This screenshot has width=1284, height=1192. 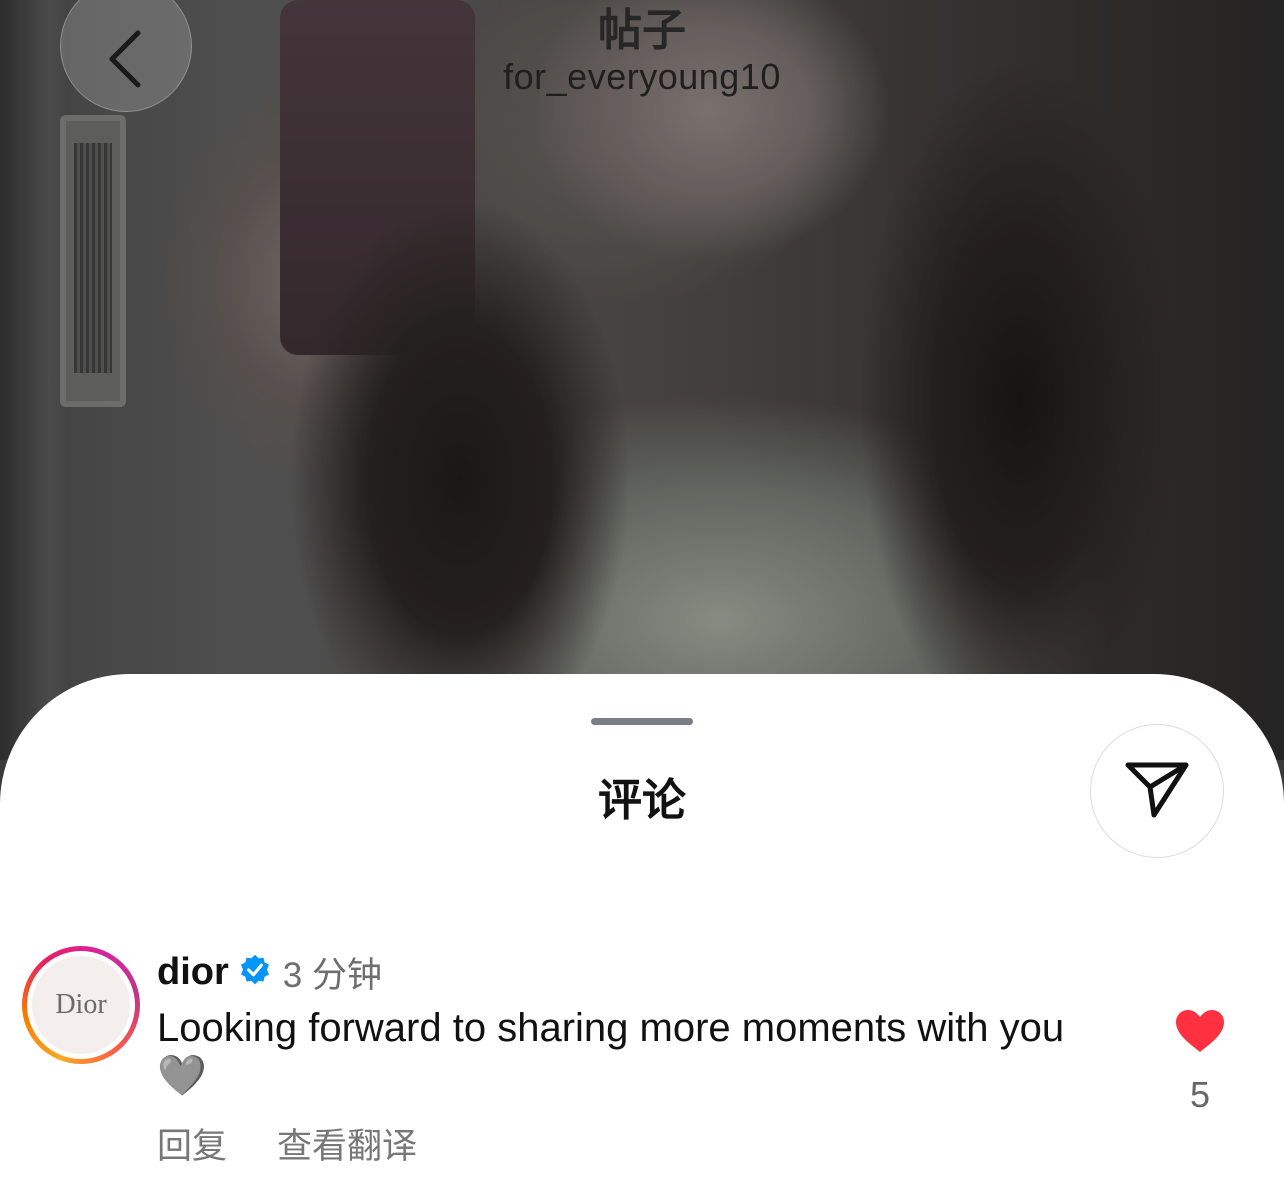 I want to click on story-ring: Dior, so click(x=81, y=1005).